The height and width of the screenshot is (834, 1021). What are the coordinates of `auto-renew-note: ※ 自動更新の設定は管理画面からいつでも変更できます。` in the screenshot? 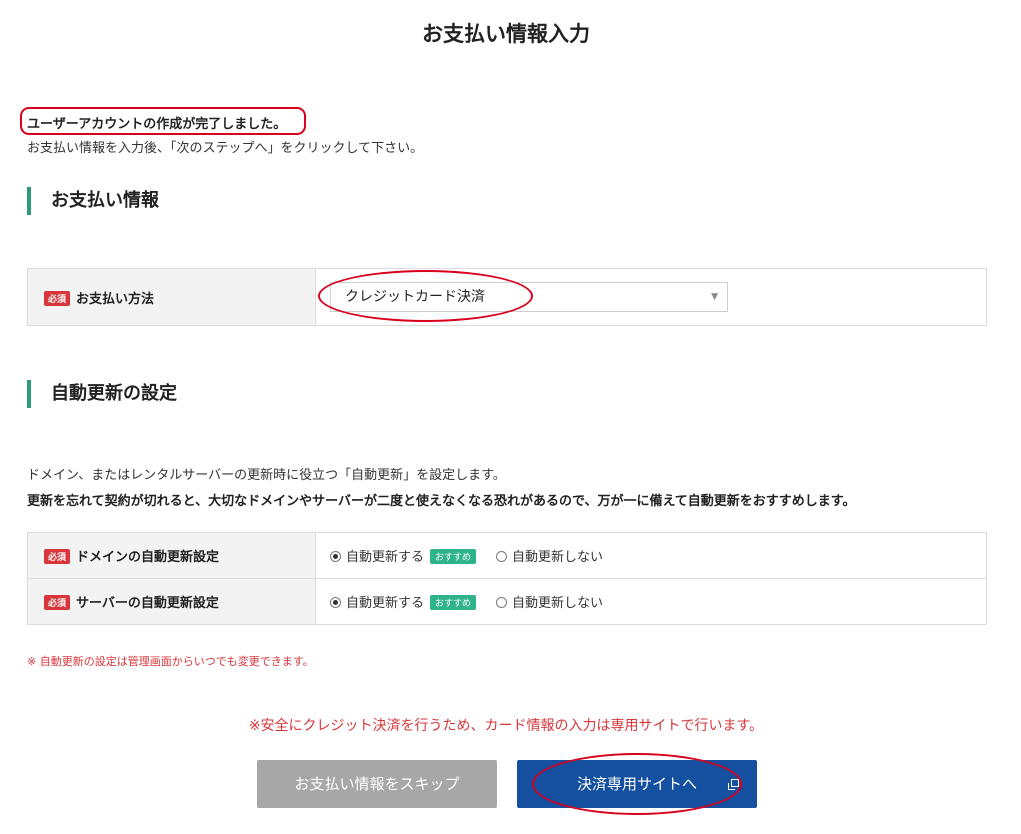 It's located at (170, 661).